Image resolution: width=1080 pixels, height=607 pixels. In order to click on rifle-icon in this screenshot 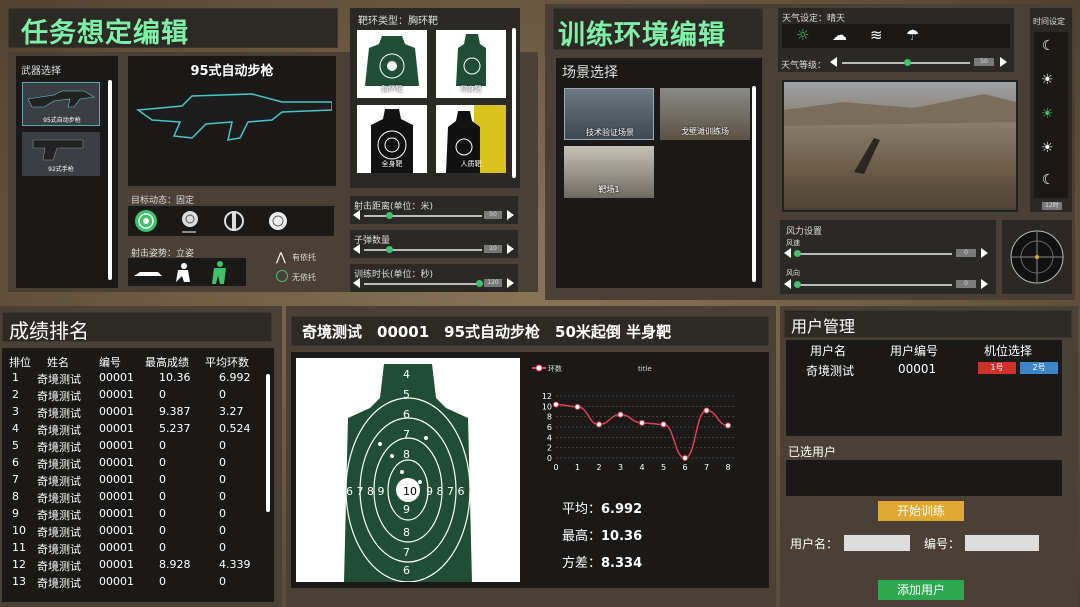, I will do `click(61, 99)`.